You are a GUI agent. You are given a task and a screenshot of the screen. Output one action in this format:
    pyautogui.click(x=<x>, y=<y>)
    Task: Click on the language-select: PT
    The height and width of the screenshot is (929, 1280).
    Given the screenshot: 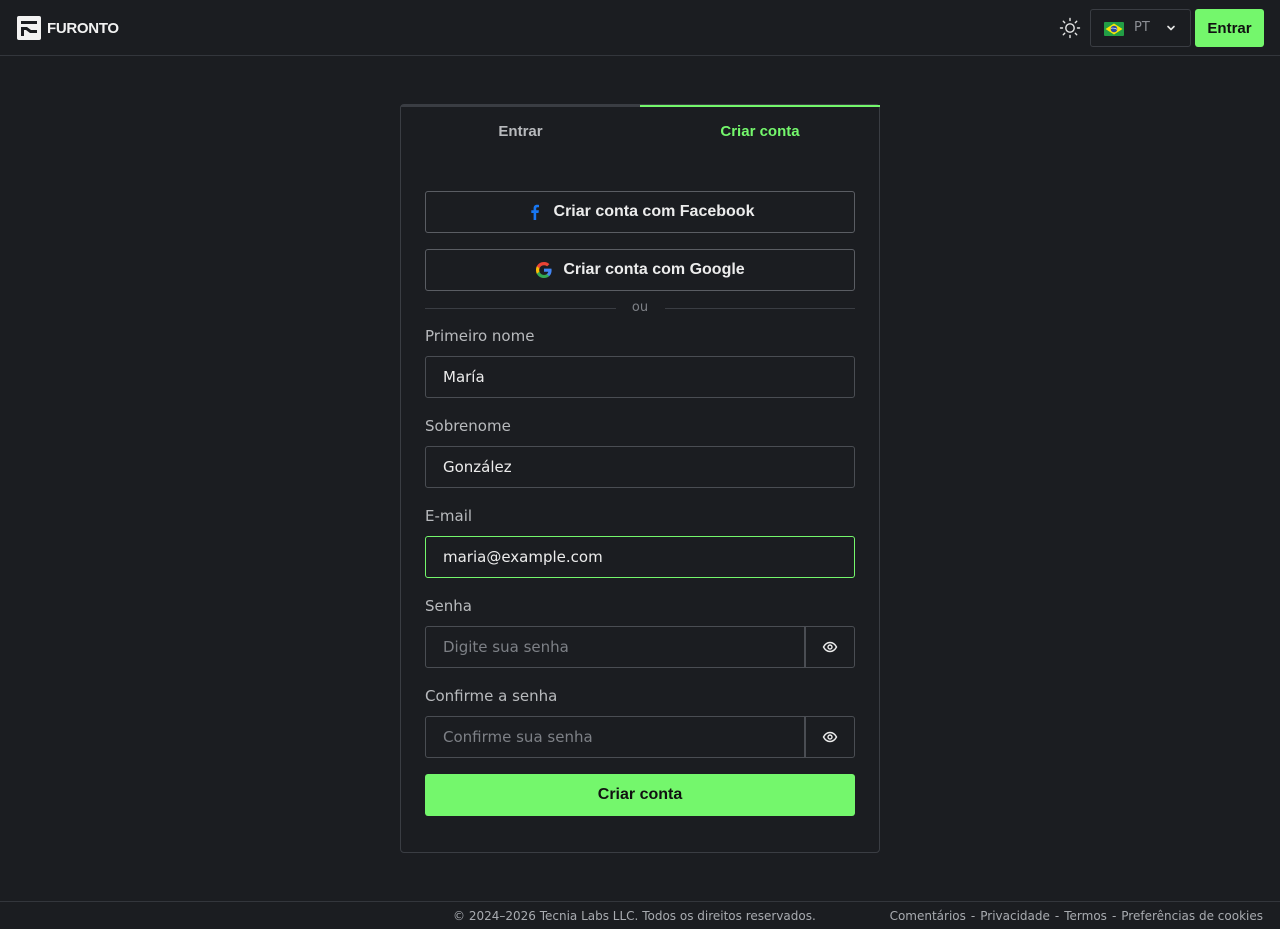 What is the action you would take?
    pyautogui.click(x=1140, y=28)
    